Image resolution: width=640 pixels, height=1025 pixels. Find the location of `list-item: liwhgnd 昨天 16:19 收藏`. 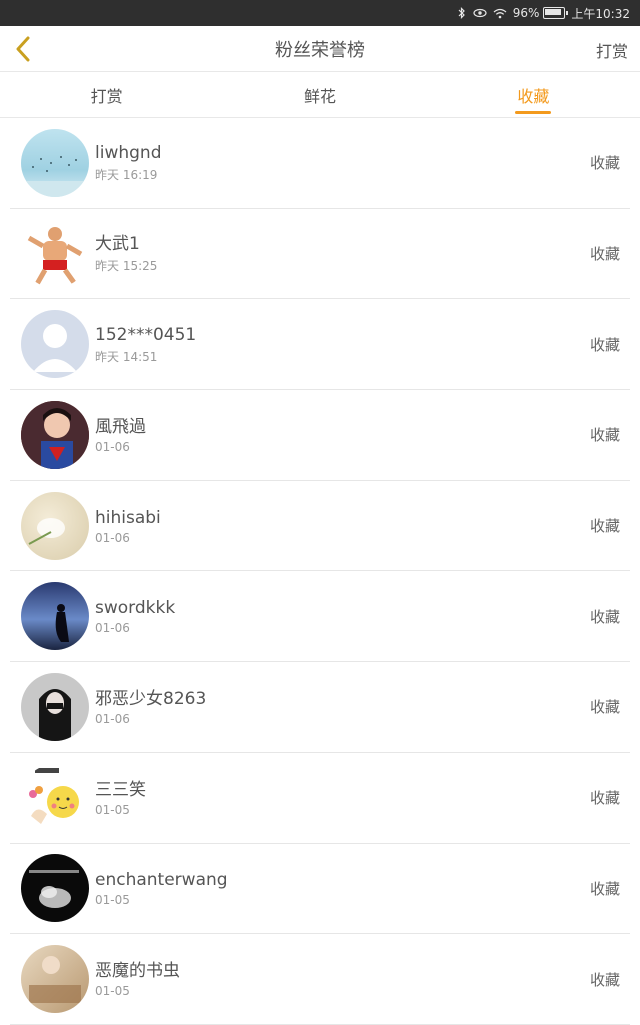

list-item: liwhgnd 昨天 16:19 收藏 is located at coordinates (320, 163).